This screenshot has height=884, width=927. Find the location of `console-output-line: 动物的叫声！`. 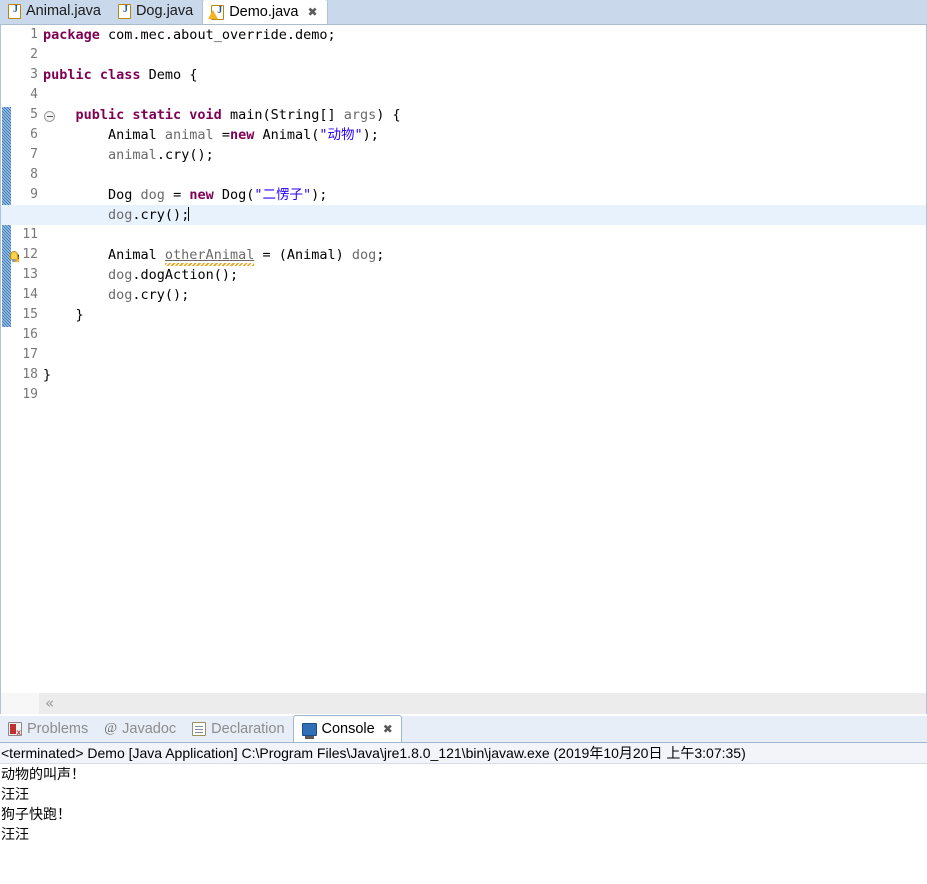

console-output-line: 动物的叫声！ is located at coordinates (43, 774).